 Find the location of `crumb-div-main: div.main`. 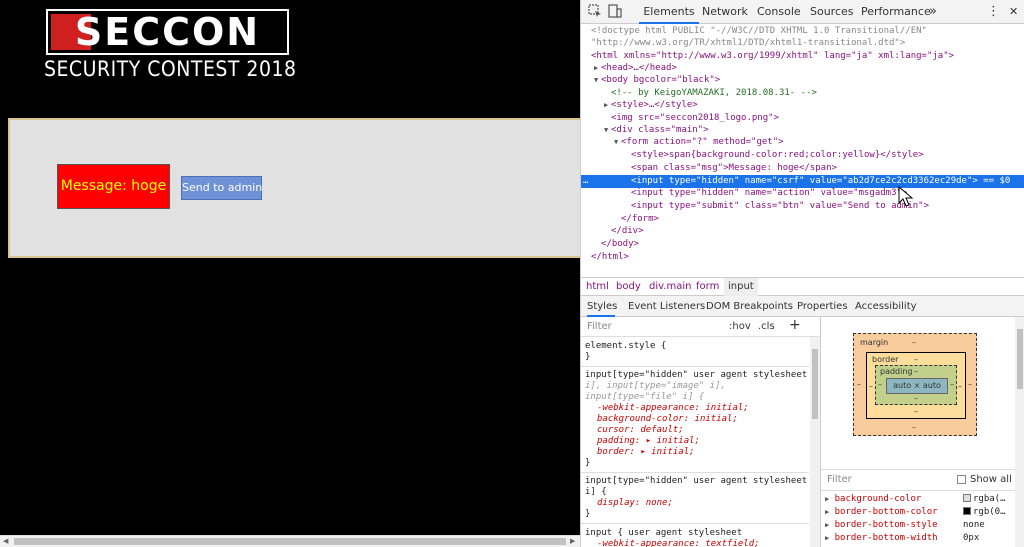

crumb-div-main: div.main is located at coordinates (670, 287).